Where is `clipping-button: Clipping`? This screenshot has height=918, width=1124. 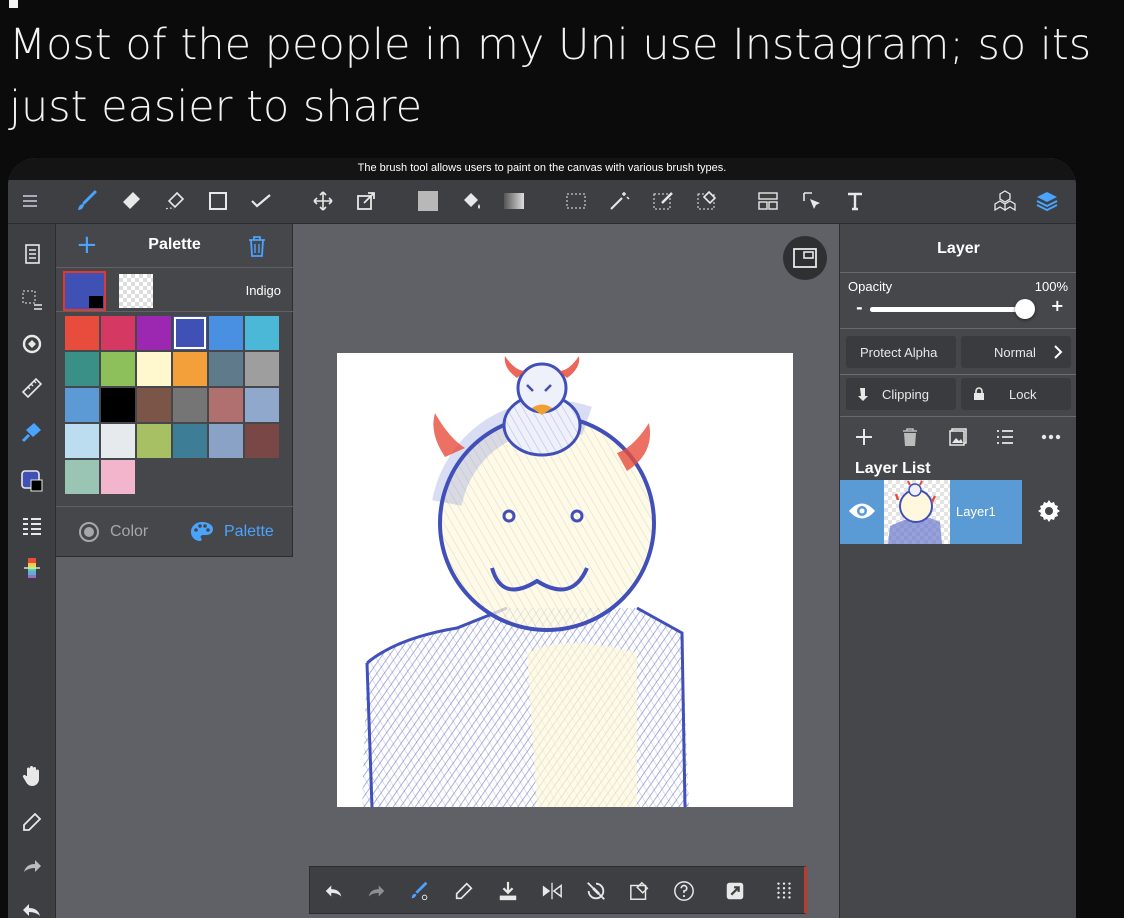 clipping-button: Clipping is located at coordinates (901, 394).